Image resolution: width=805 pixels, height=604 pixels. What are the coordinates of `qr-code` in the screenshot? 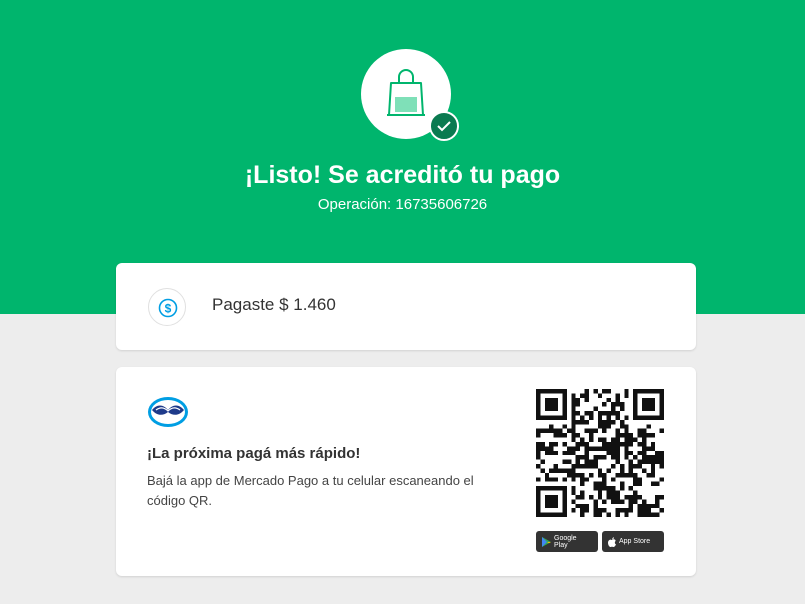 It's located at (600, 453).